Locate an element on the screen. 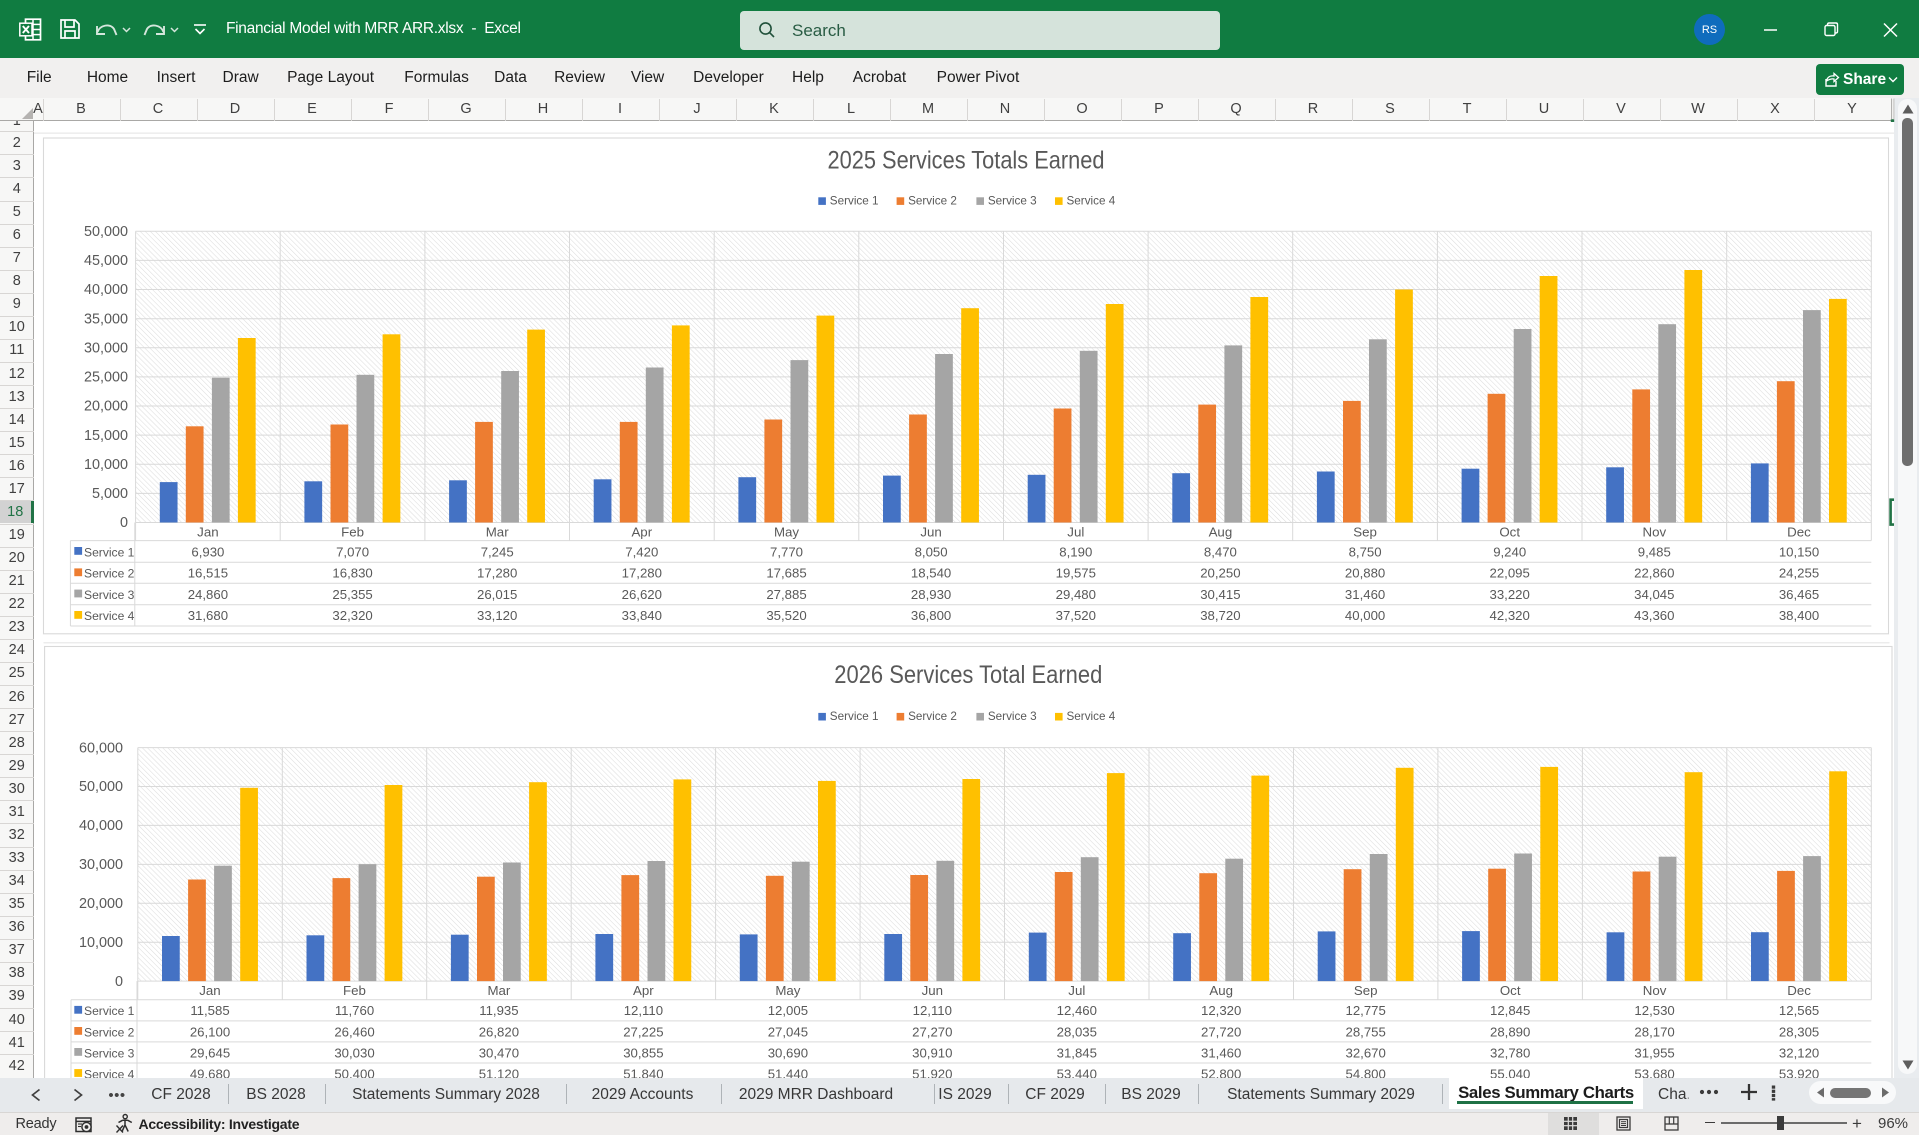 This screenshot has width=1919, height=1135. svg-text: 8,470 is located at coordinates (1220, 551).